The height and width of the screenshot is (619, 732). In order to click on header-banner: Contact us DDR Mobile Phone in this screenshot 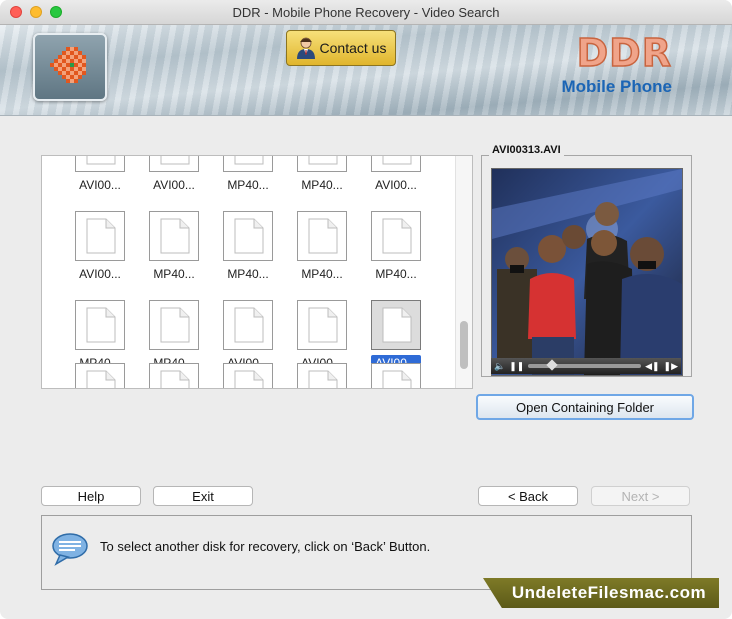, I will do `click(366, 70)`.